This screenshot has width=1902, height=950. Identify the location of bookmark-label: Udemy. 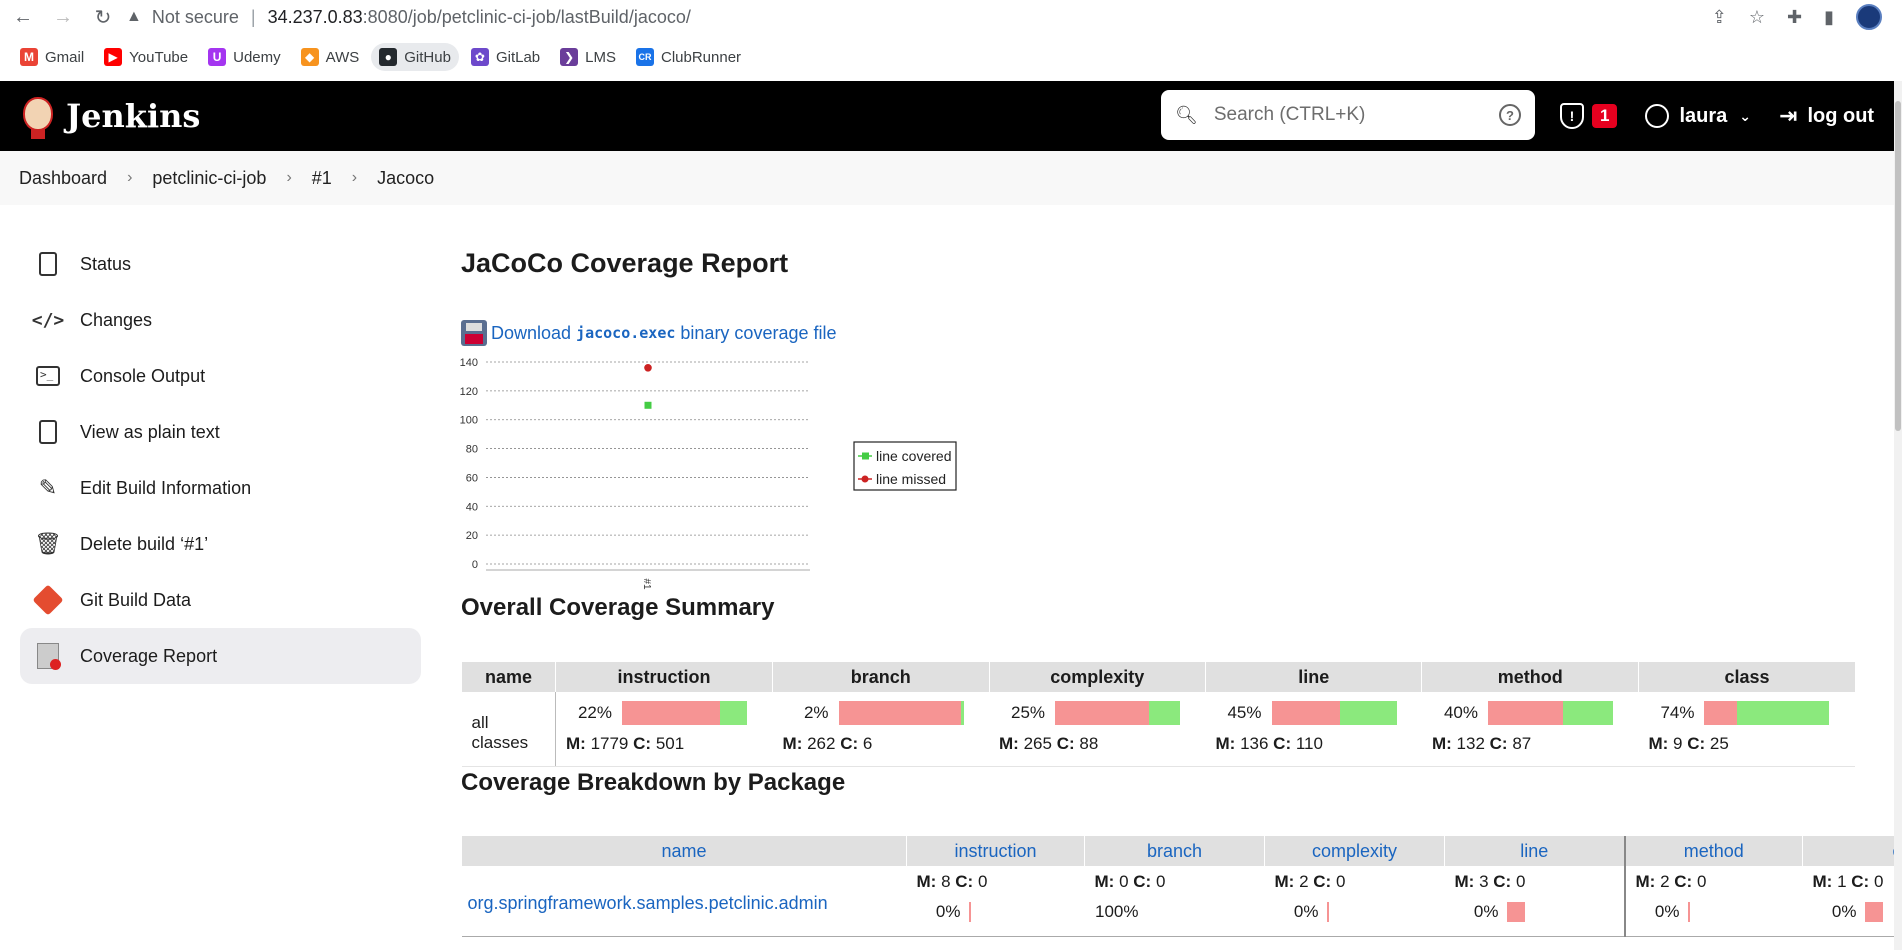
(257, 57).